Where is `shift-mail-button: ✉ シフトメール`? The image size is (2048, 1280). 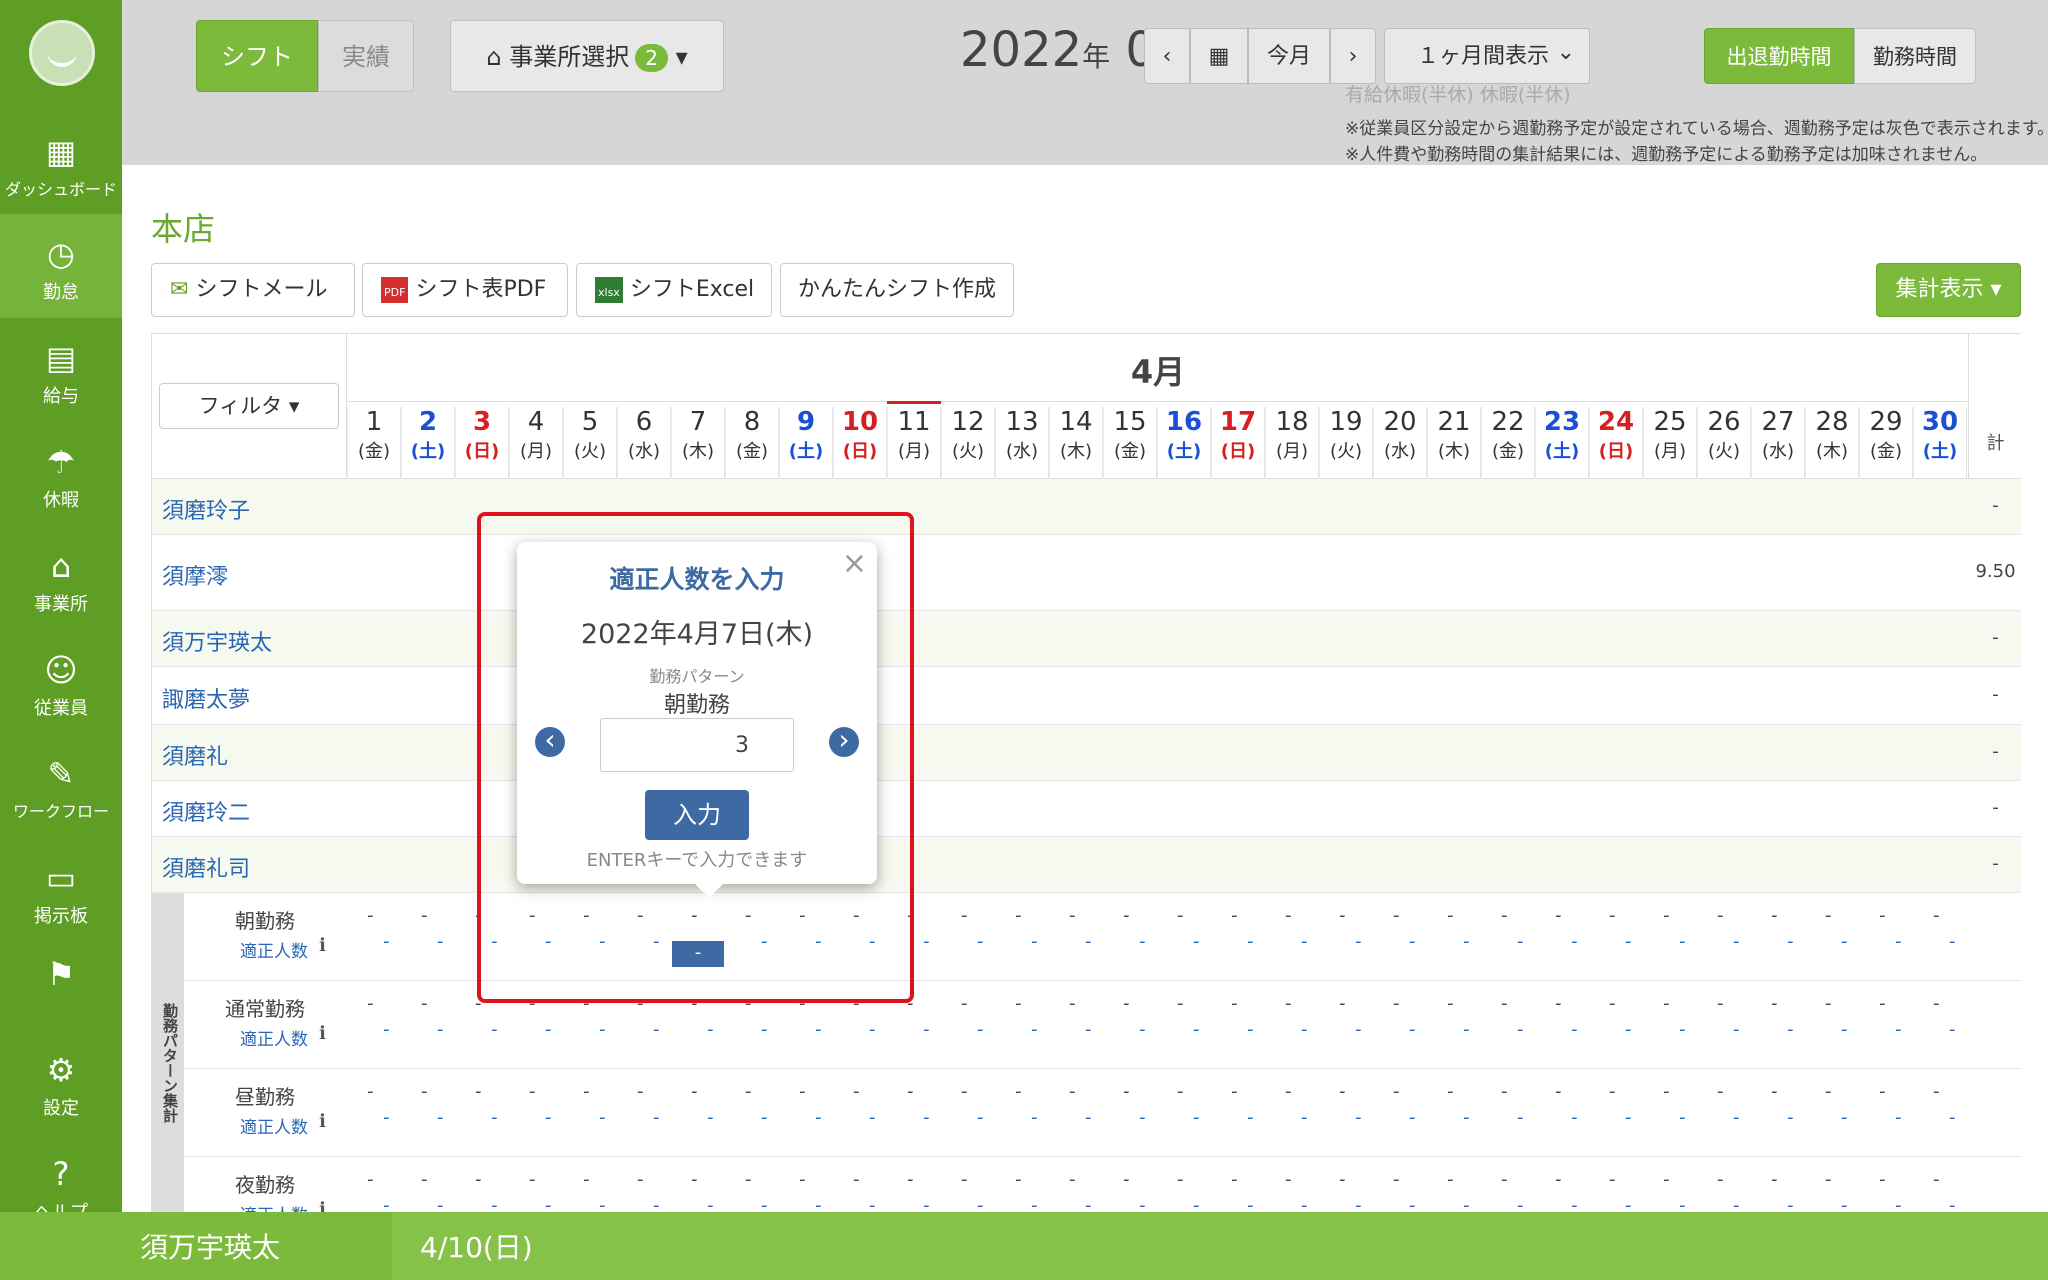 shift-mail-button: ✉ シフトメール is located at coordinates (253, 290).